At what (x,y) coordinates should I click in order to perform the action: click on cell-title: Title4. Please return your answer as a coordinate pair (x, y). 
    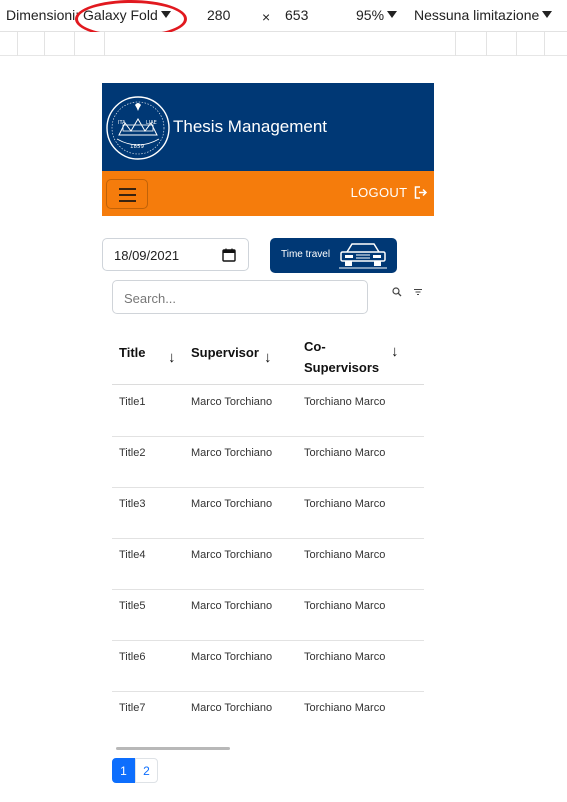
    Looking at the image, I should click on (132, 555).